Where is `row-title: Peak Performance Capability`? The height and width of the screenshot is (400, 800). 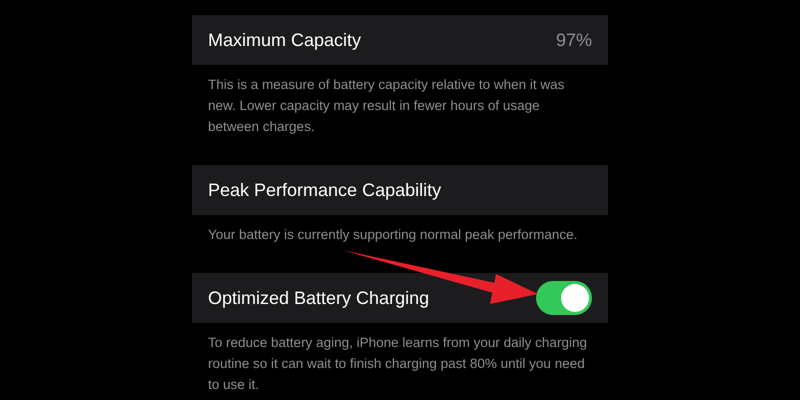 row-title: Peak Performance Capability is located at coordinates (325, 190).